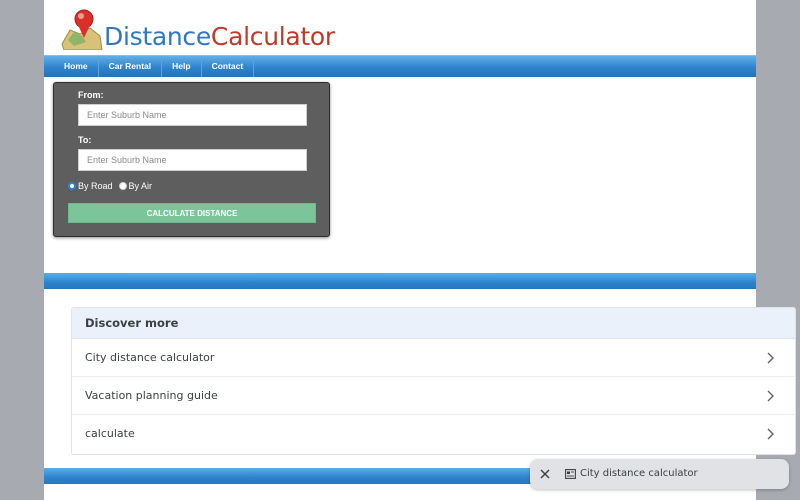  What do you see at coordinates (192, 115) in the screenshot?
I see `from-input` at bounding box center [192, 115].